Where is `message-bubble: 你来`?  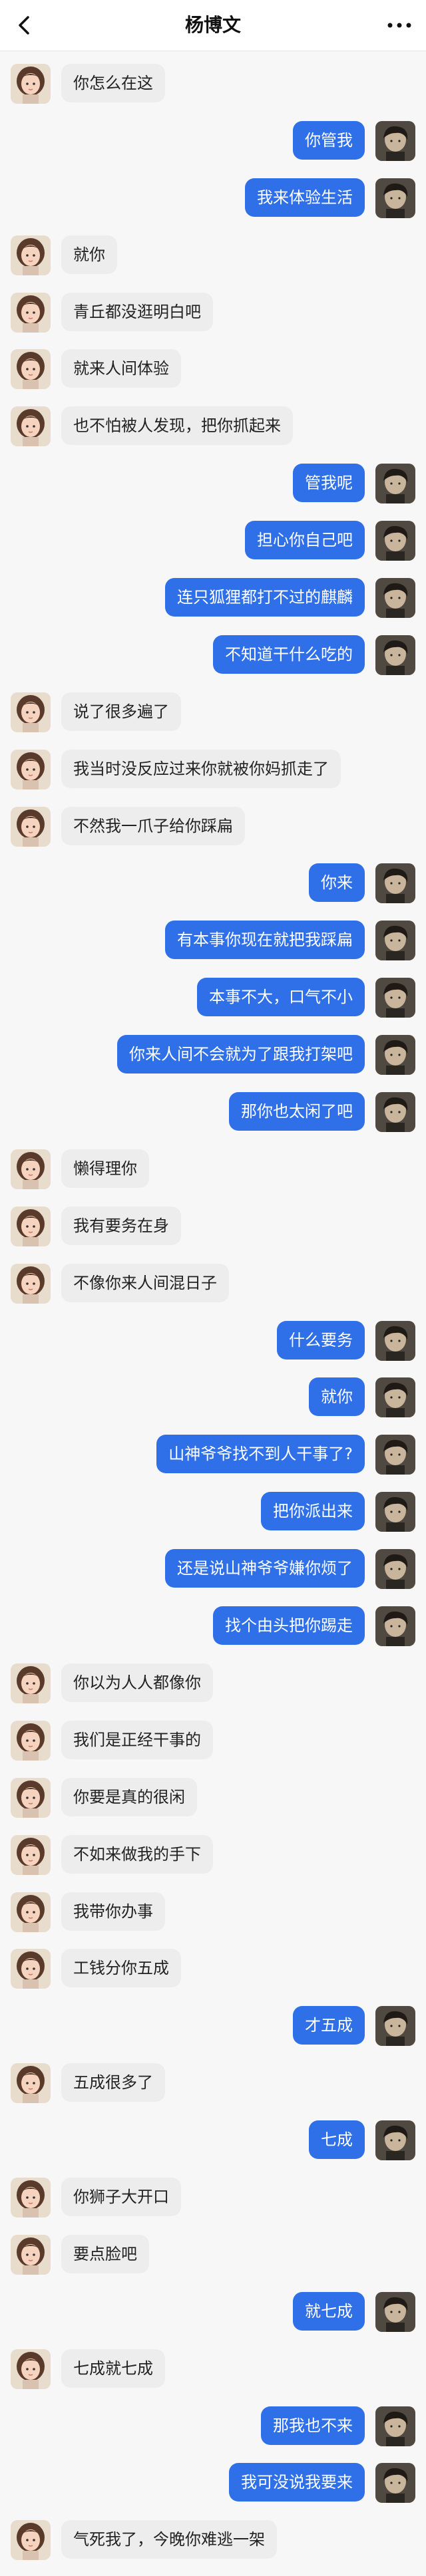 message-bubble: 你来 is located at coordinates (337, 883).